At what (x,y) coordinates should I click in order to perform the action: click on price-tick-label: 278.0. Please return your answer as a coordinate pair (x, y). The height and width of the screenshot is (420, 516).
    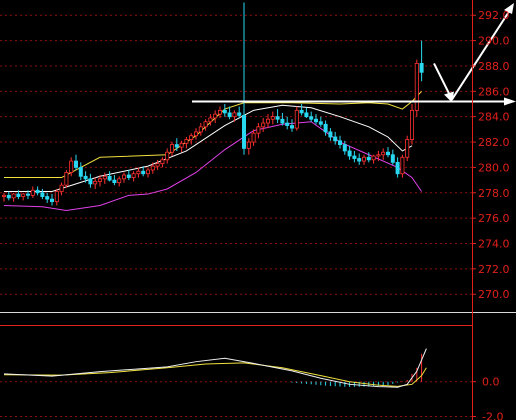
    Looking at the image, I should click on (494, 193).